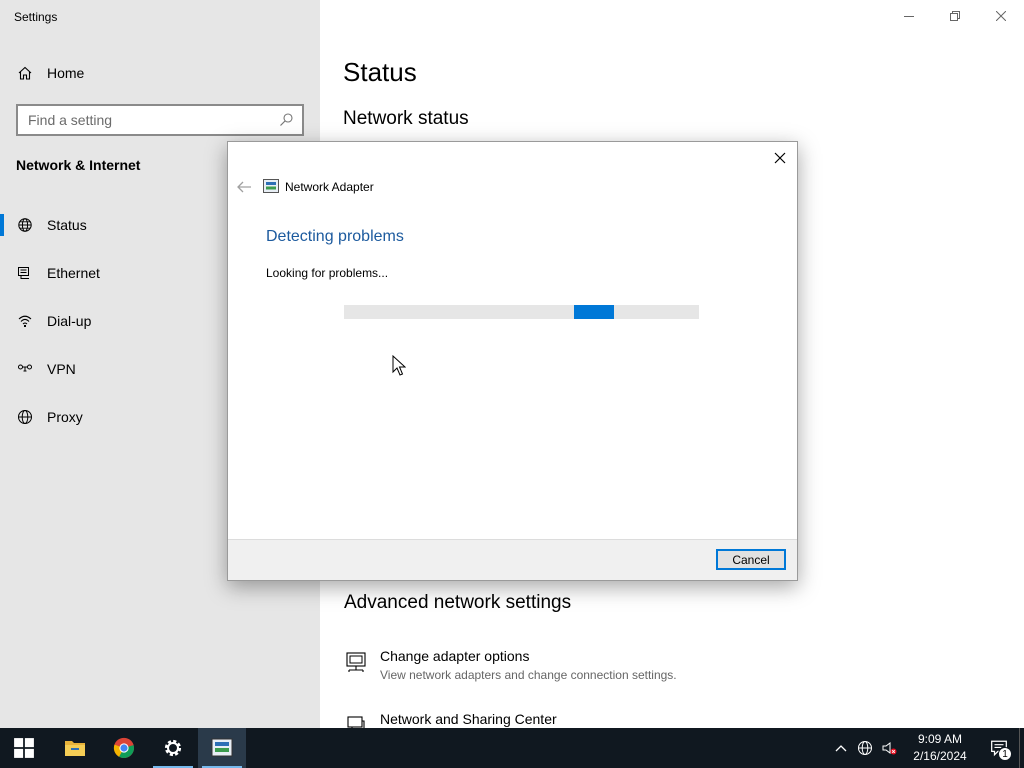 The width and height of the screenshot is (1024, 768). I want to click on progress-bar, so click(521, 312).